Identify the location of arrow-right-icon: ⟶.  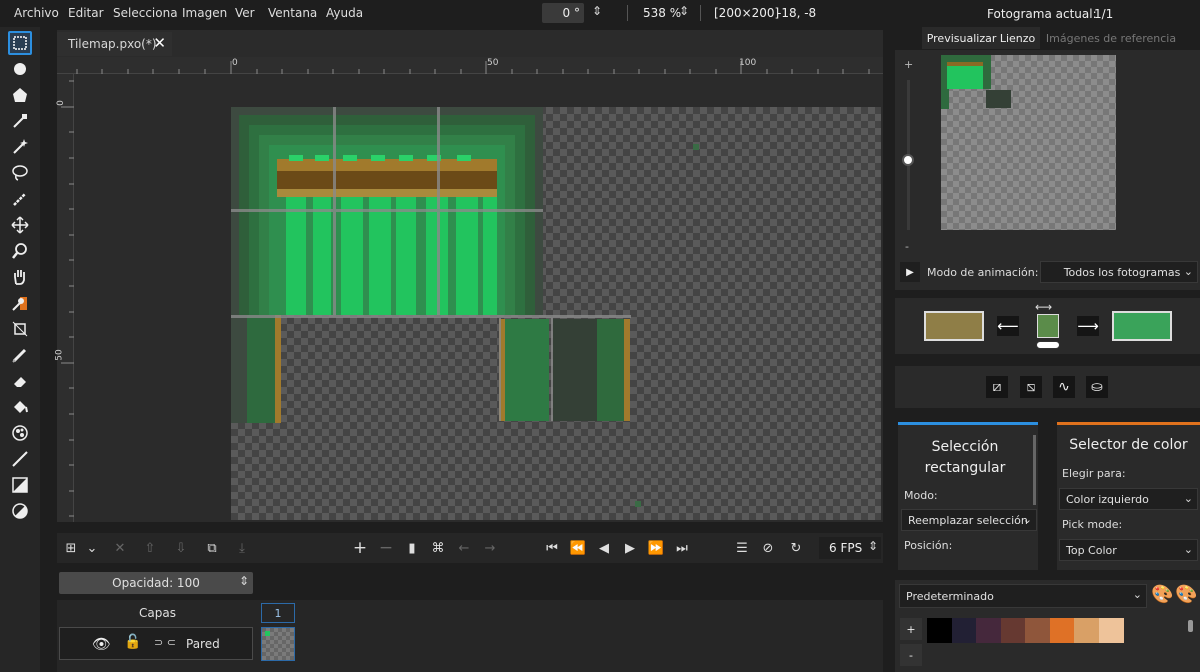
(1088, 326).